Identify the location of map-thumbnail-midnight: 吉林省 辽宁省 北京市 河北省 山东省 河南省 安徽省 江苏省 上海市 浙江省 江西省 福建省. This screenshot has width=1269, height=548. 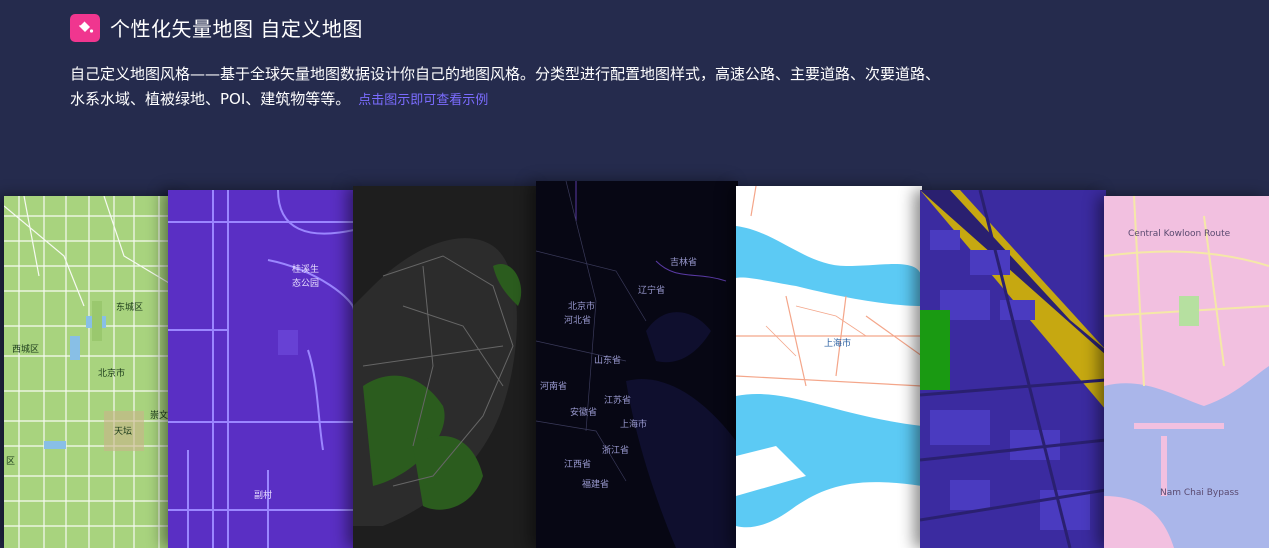
(637, 364).